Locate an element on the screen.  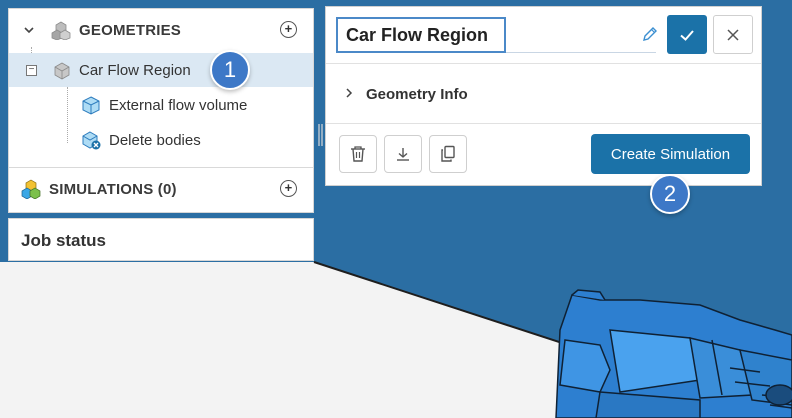
confirm-button is located at coordinates (687, 34).